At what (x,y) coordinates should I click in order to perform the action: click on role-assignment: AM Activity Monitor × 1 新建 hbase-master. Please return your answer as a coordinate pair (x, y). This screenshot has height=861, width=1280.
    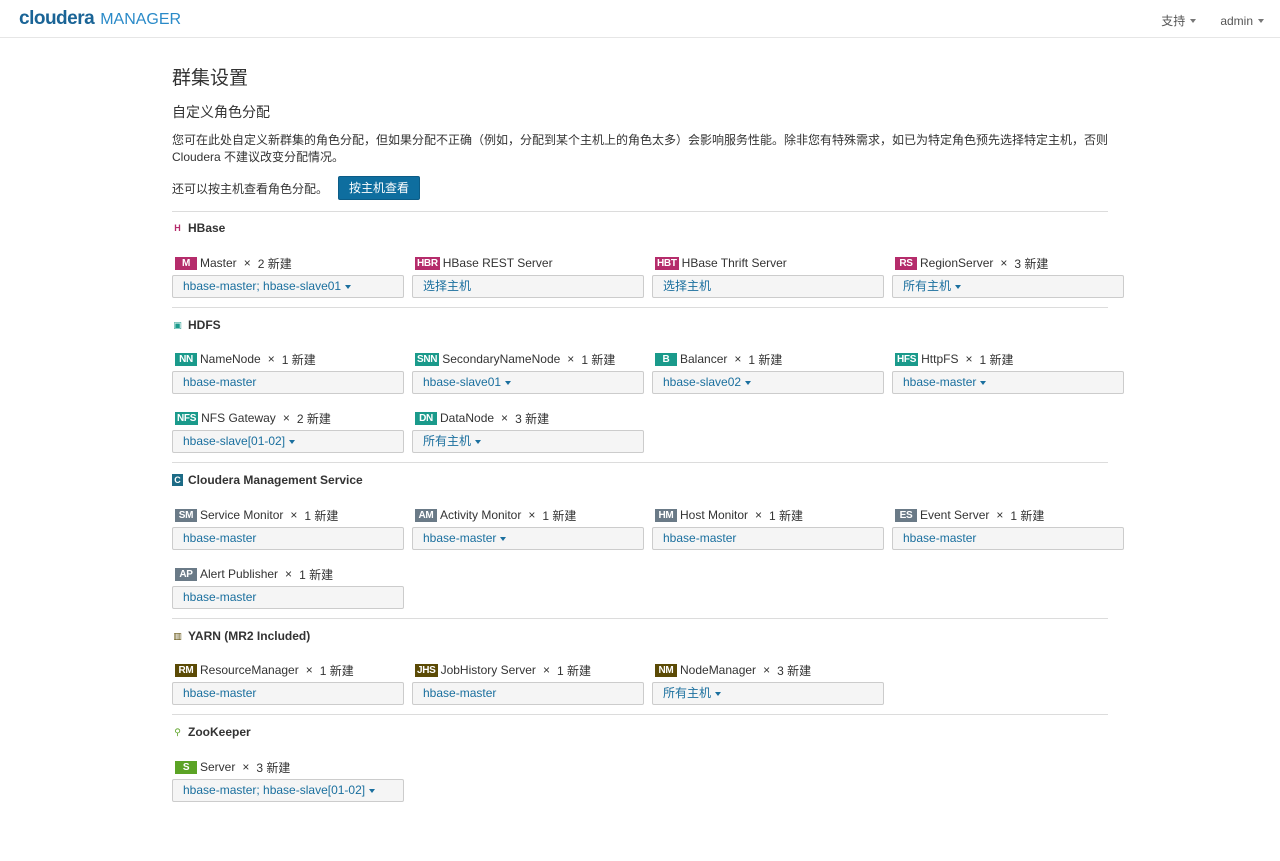
    Looking at the image, I should click on (528, 528).